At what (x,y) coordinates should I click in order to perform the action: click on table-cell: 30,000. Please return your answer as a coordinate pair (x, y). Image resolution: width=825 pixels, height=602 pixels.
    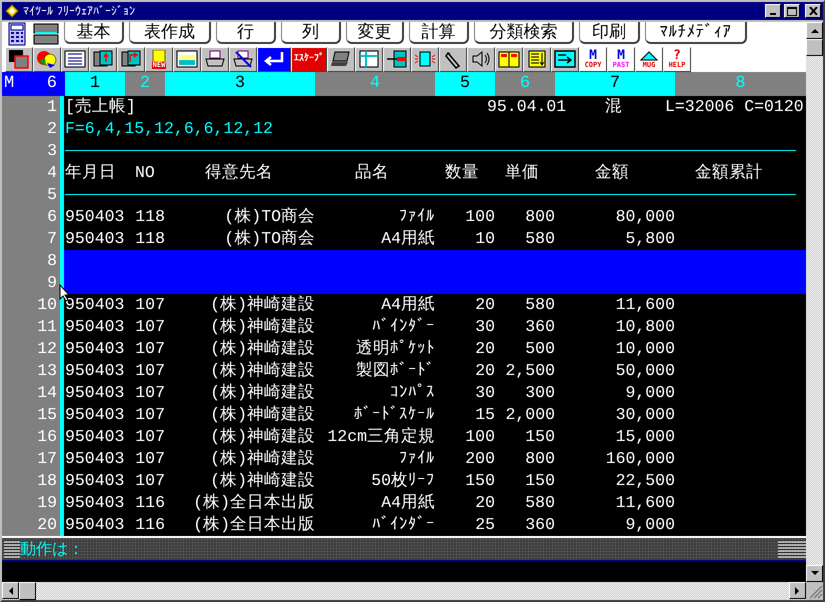
    Looking at the image, I should click on (645, 414).